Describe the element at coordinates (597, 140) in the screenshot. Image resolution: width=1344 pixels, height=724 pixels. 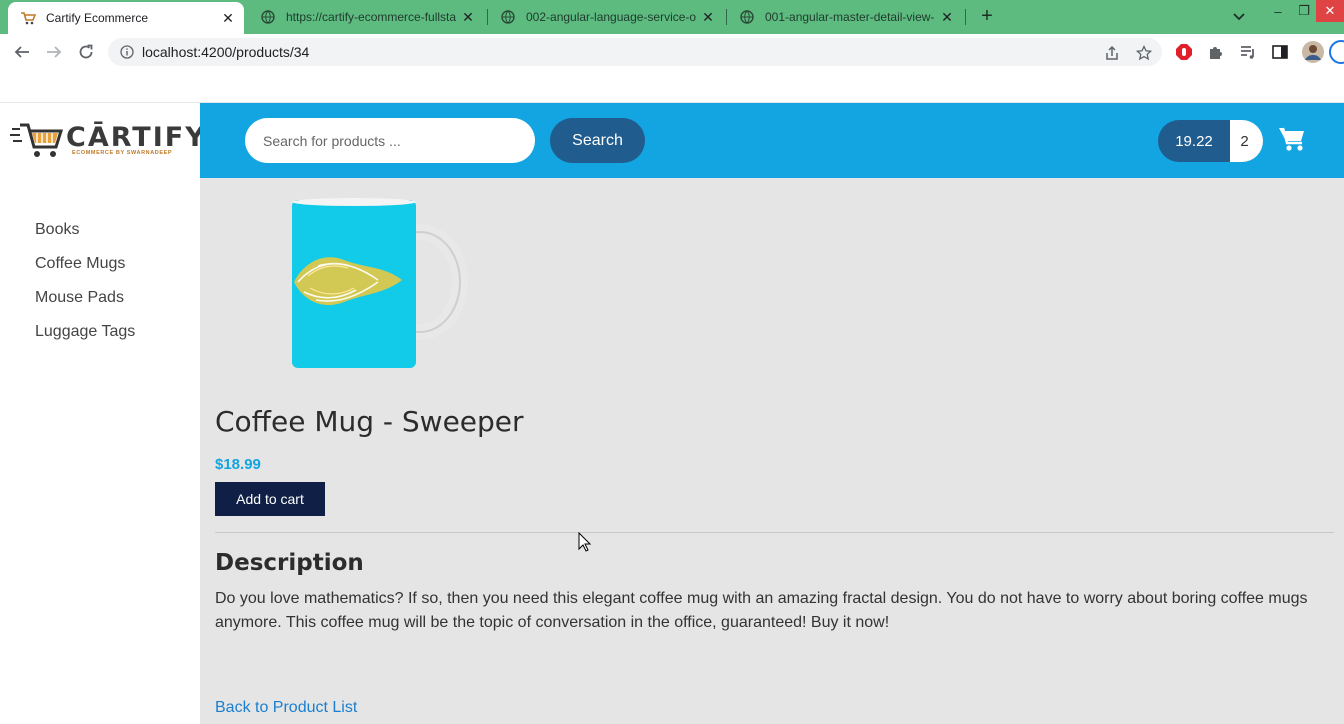
I see `search-button: Search` at that location.